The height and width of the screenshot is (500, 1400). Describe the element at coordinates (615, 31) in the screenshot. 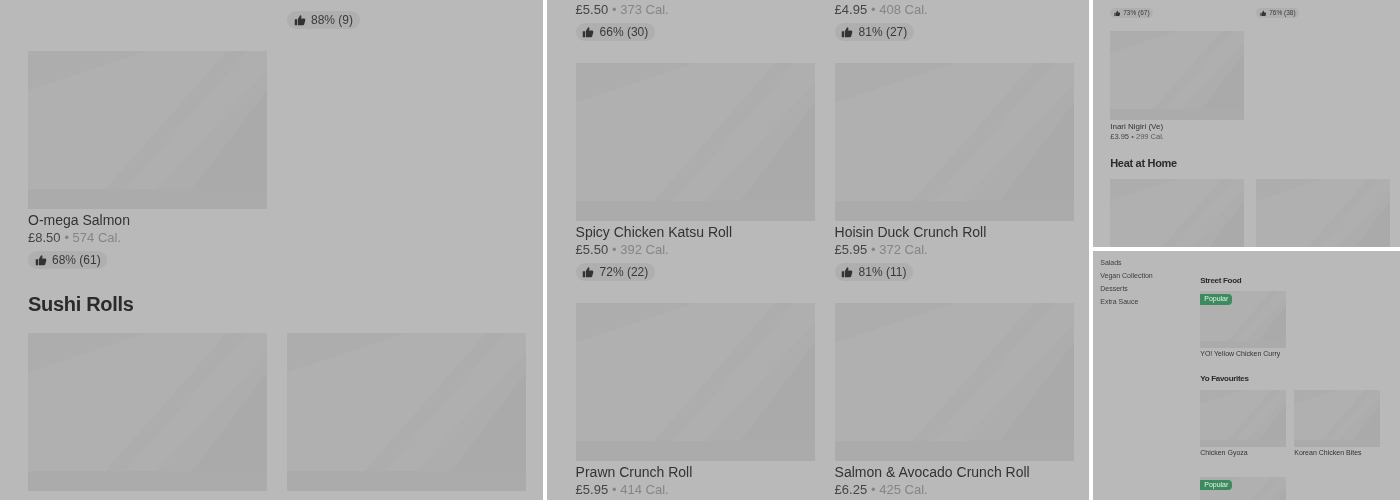

I see `rating-badge: 66% (30)` at that location.